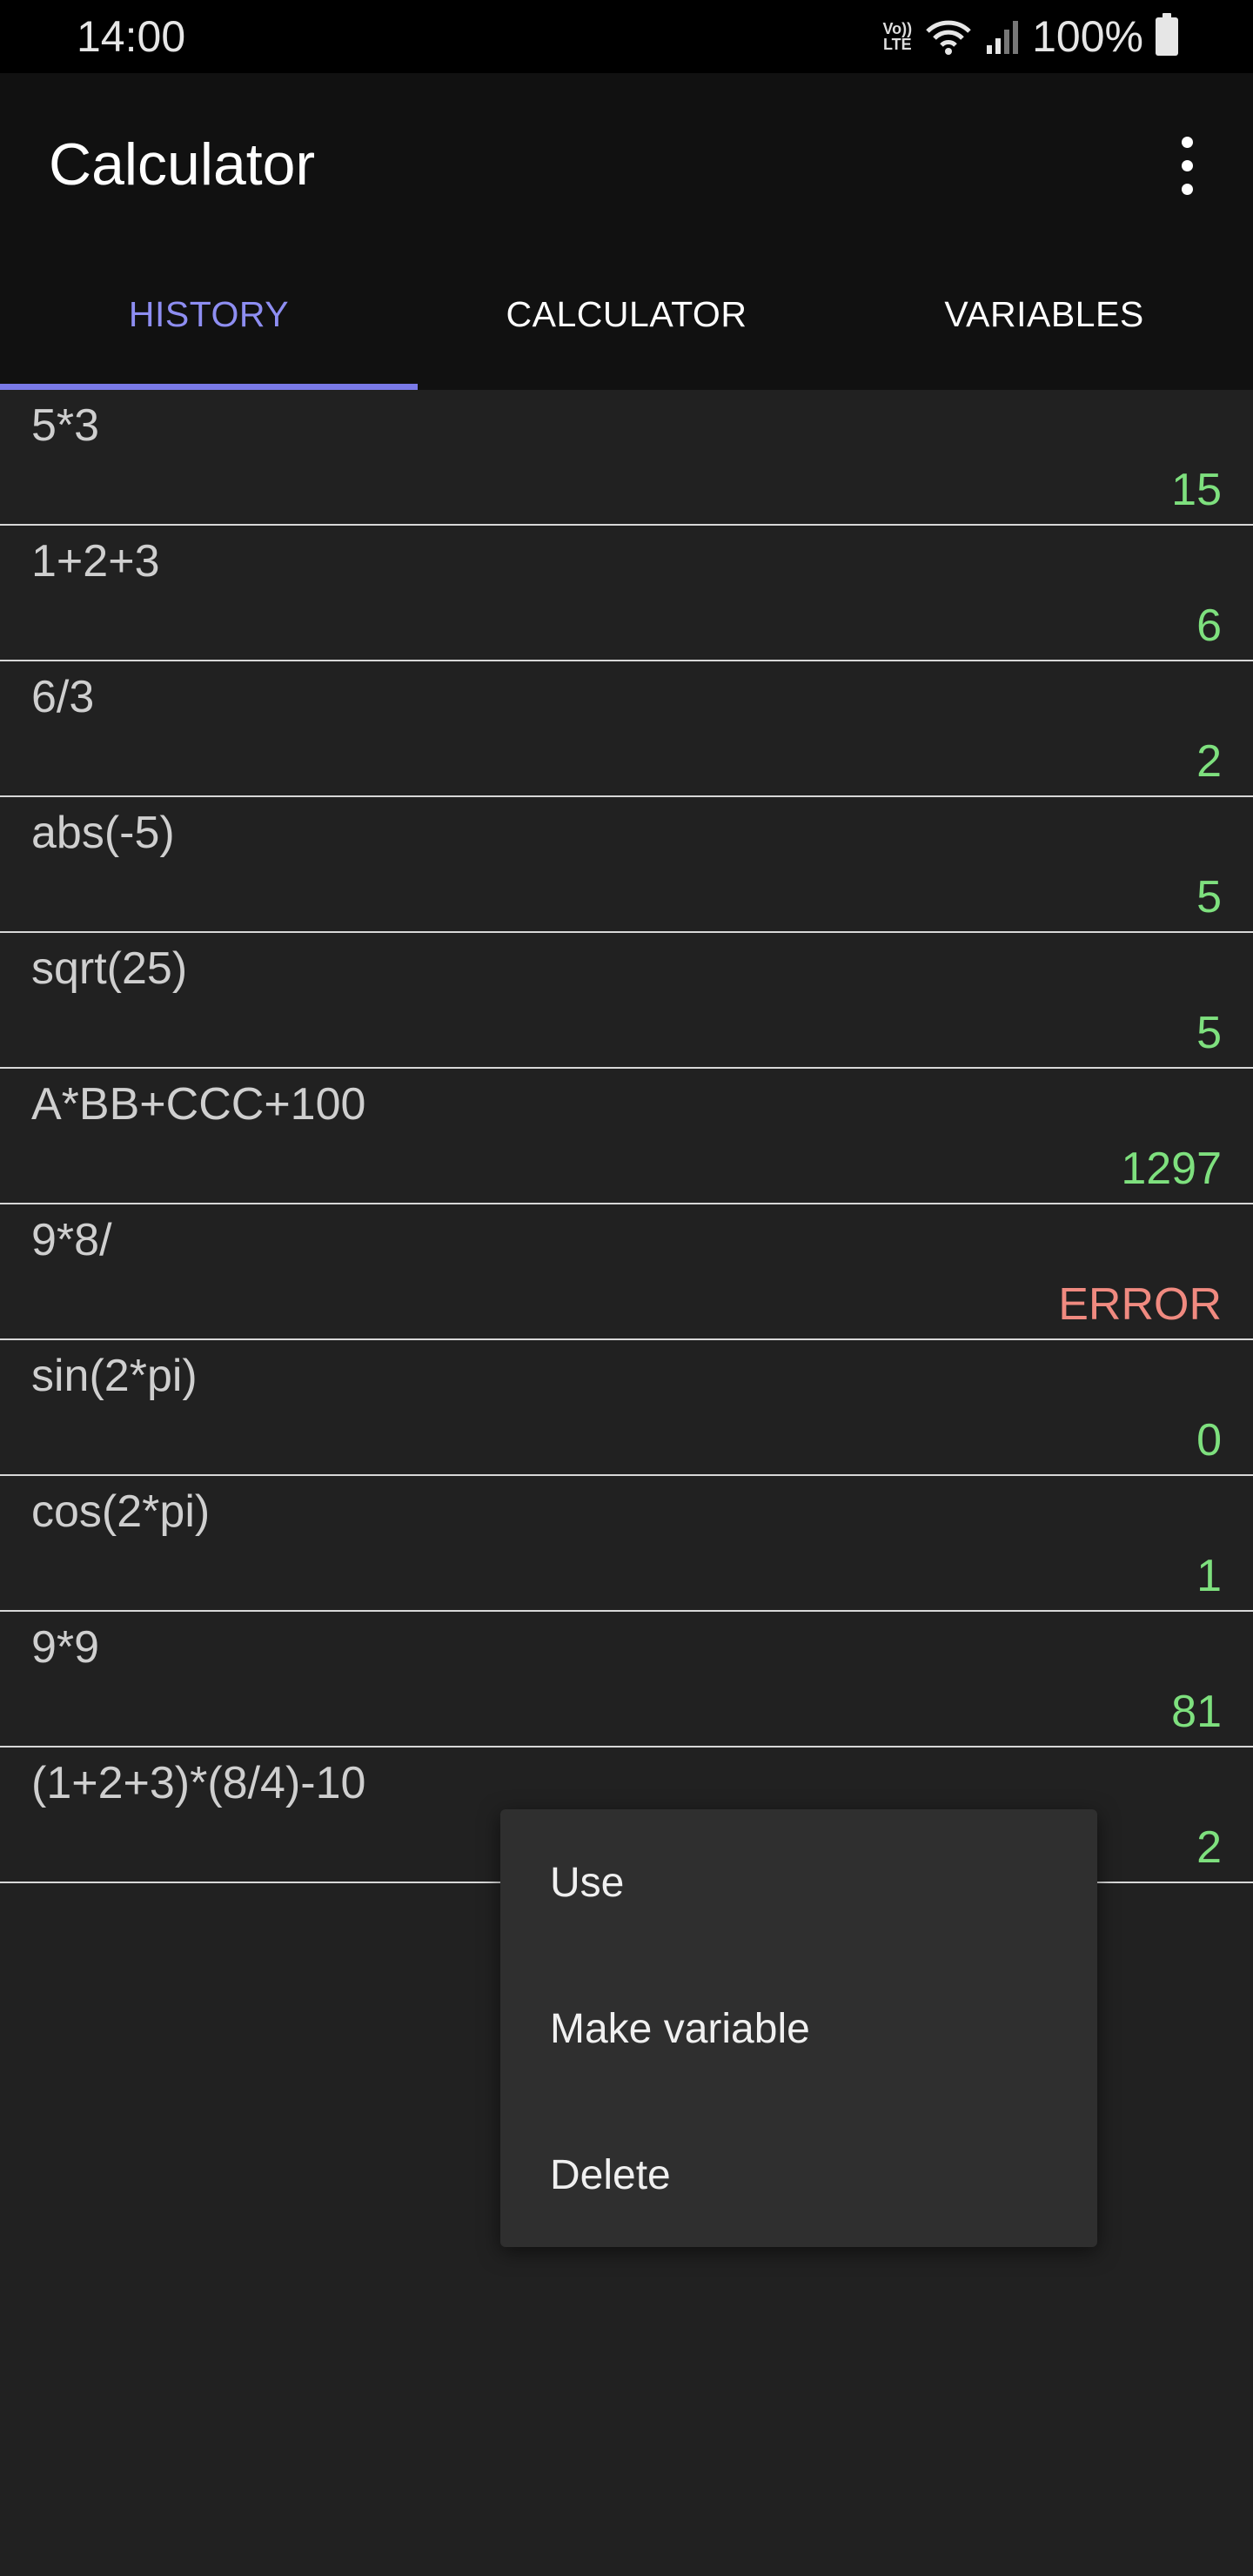 The width and height of the screenshot is (1253, 2576). Describe the element at coordinates (626, 1001) in the screenshot. I see `history-row: sqrt(25) 5` at that location.